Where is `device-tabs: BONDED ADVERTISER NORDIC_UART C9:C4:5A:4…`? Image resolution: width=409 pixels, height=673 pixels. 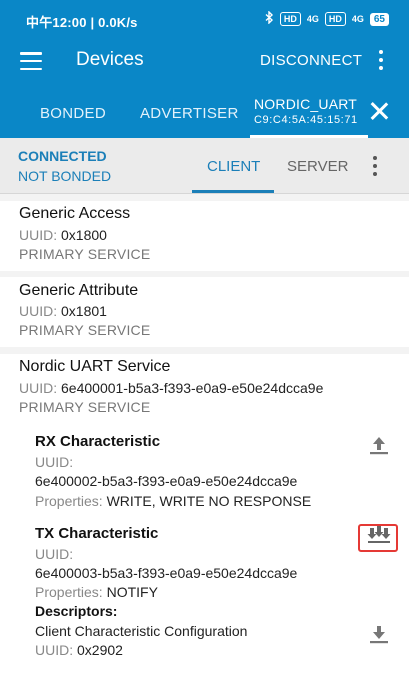
device-tabs: BONDED ADVERTISER NORDIC_UART C9:C4:5A:4… is located at coordinates (204, 111).